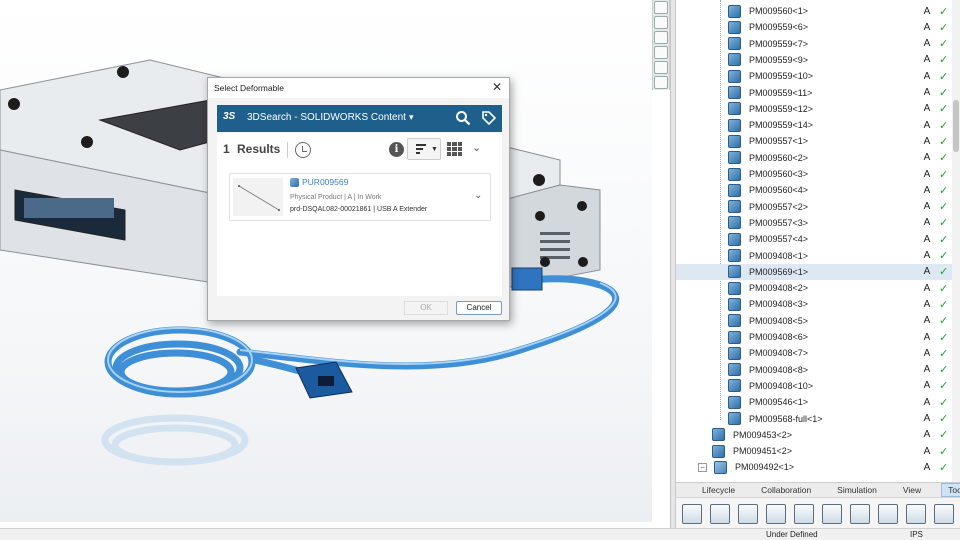 This screenshot has width=960, height=540. Describe the element at coordinates (421, 149) in the screenshot. I see `sort-icon` at that location.